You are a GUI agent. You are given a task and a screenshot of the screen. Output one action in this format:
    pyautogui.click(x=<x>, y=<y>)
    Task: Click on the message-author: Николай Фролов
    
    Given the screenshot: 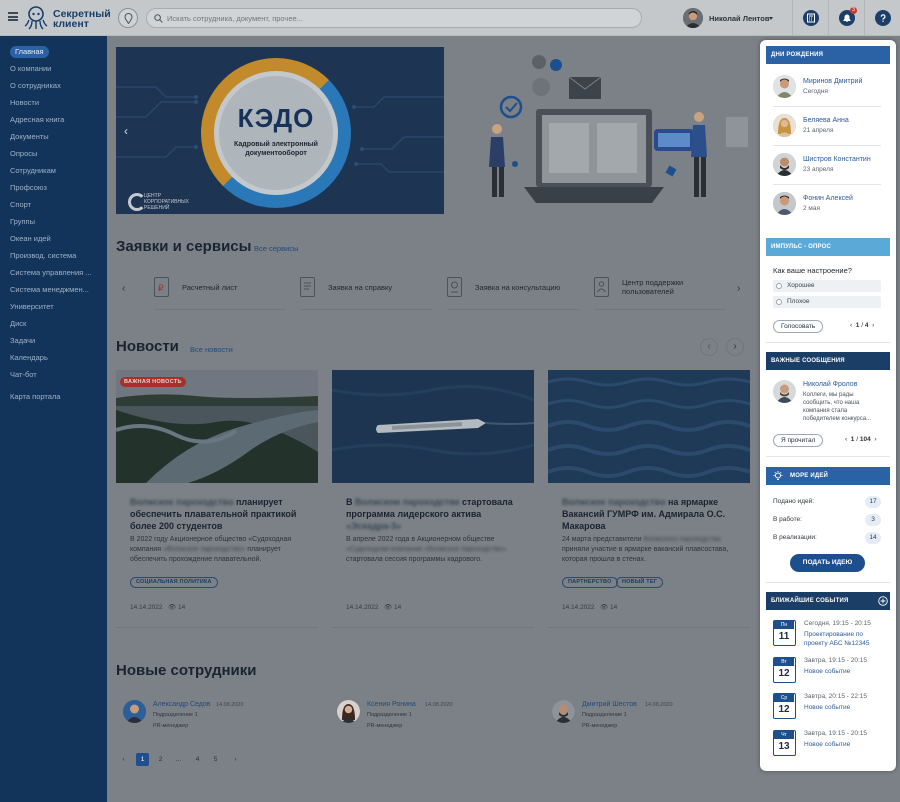 What is the action you would take?
    pyautogui.click(x=830, y=384)
    